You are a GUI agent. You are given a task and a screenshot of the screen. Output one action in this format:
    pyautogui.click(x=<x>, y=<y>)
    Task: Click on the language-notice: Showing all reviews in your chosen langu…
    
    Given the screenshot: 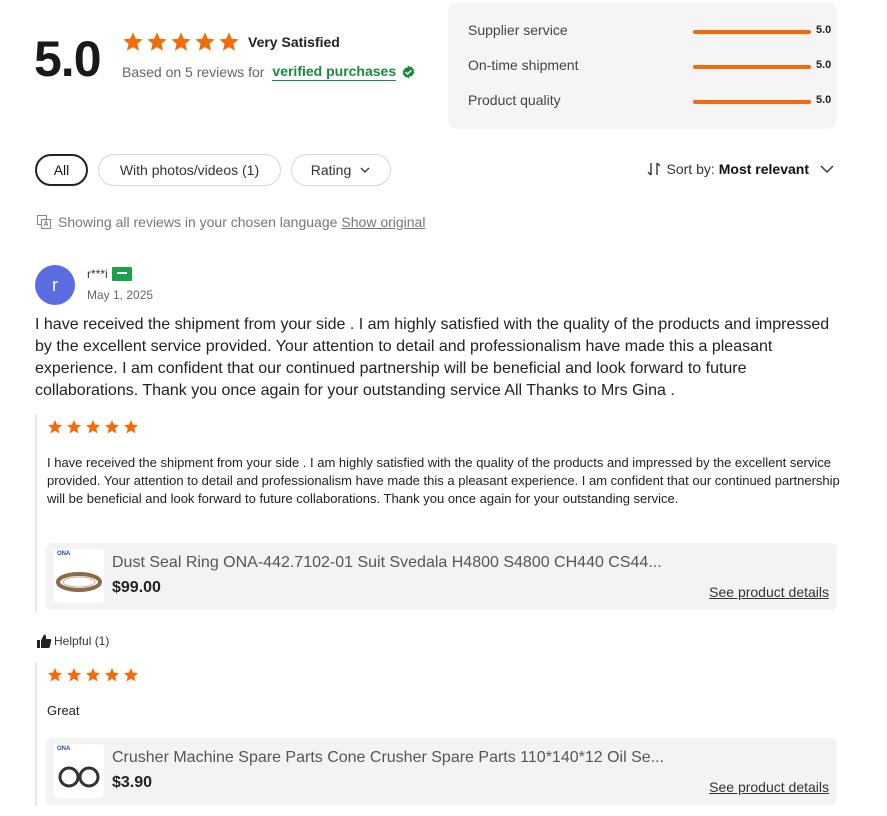 What is the action you would take?
    pyautogui.click(x=230, y=222)
    